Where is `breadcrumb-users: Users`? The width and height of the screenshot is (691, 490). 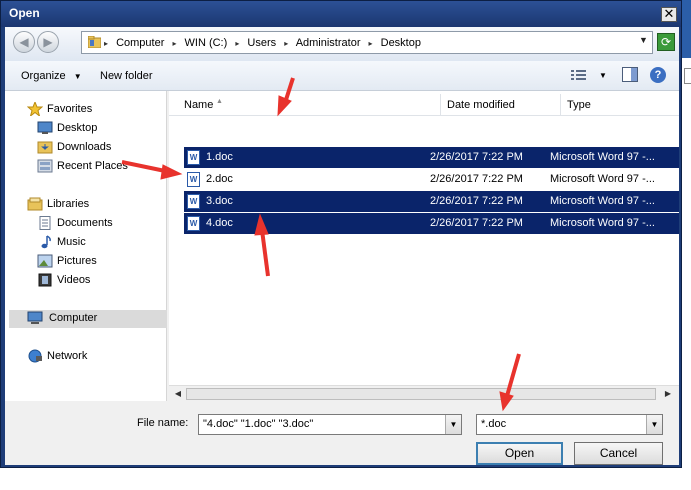
breadcrumb-users: Users is located at coordinates (261, 43).